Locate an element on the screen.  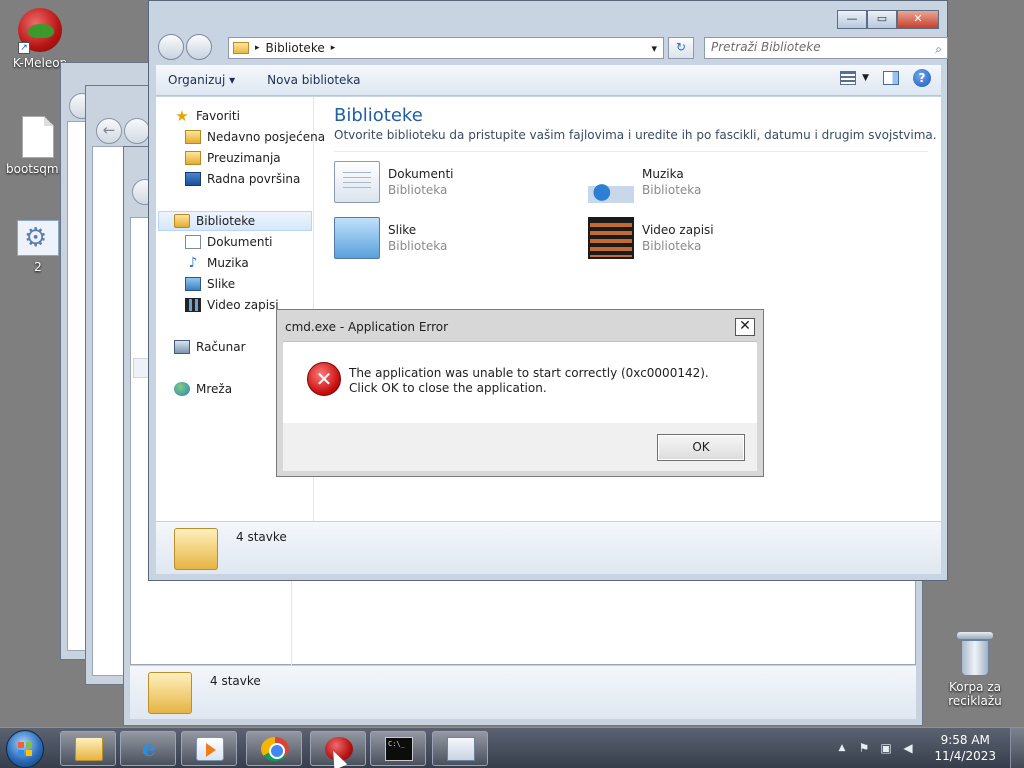
documents-icon is located at coordinates (193, 242).